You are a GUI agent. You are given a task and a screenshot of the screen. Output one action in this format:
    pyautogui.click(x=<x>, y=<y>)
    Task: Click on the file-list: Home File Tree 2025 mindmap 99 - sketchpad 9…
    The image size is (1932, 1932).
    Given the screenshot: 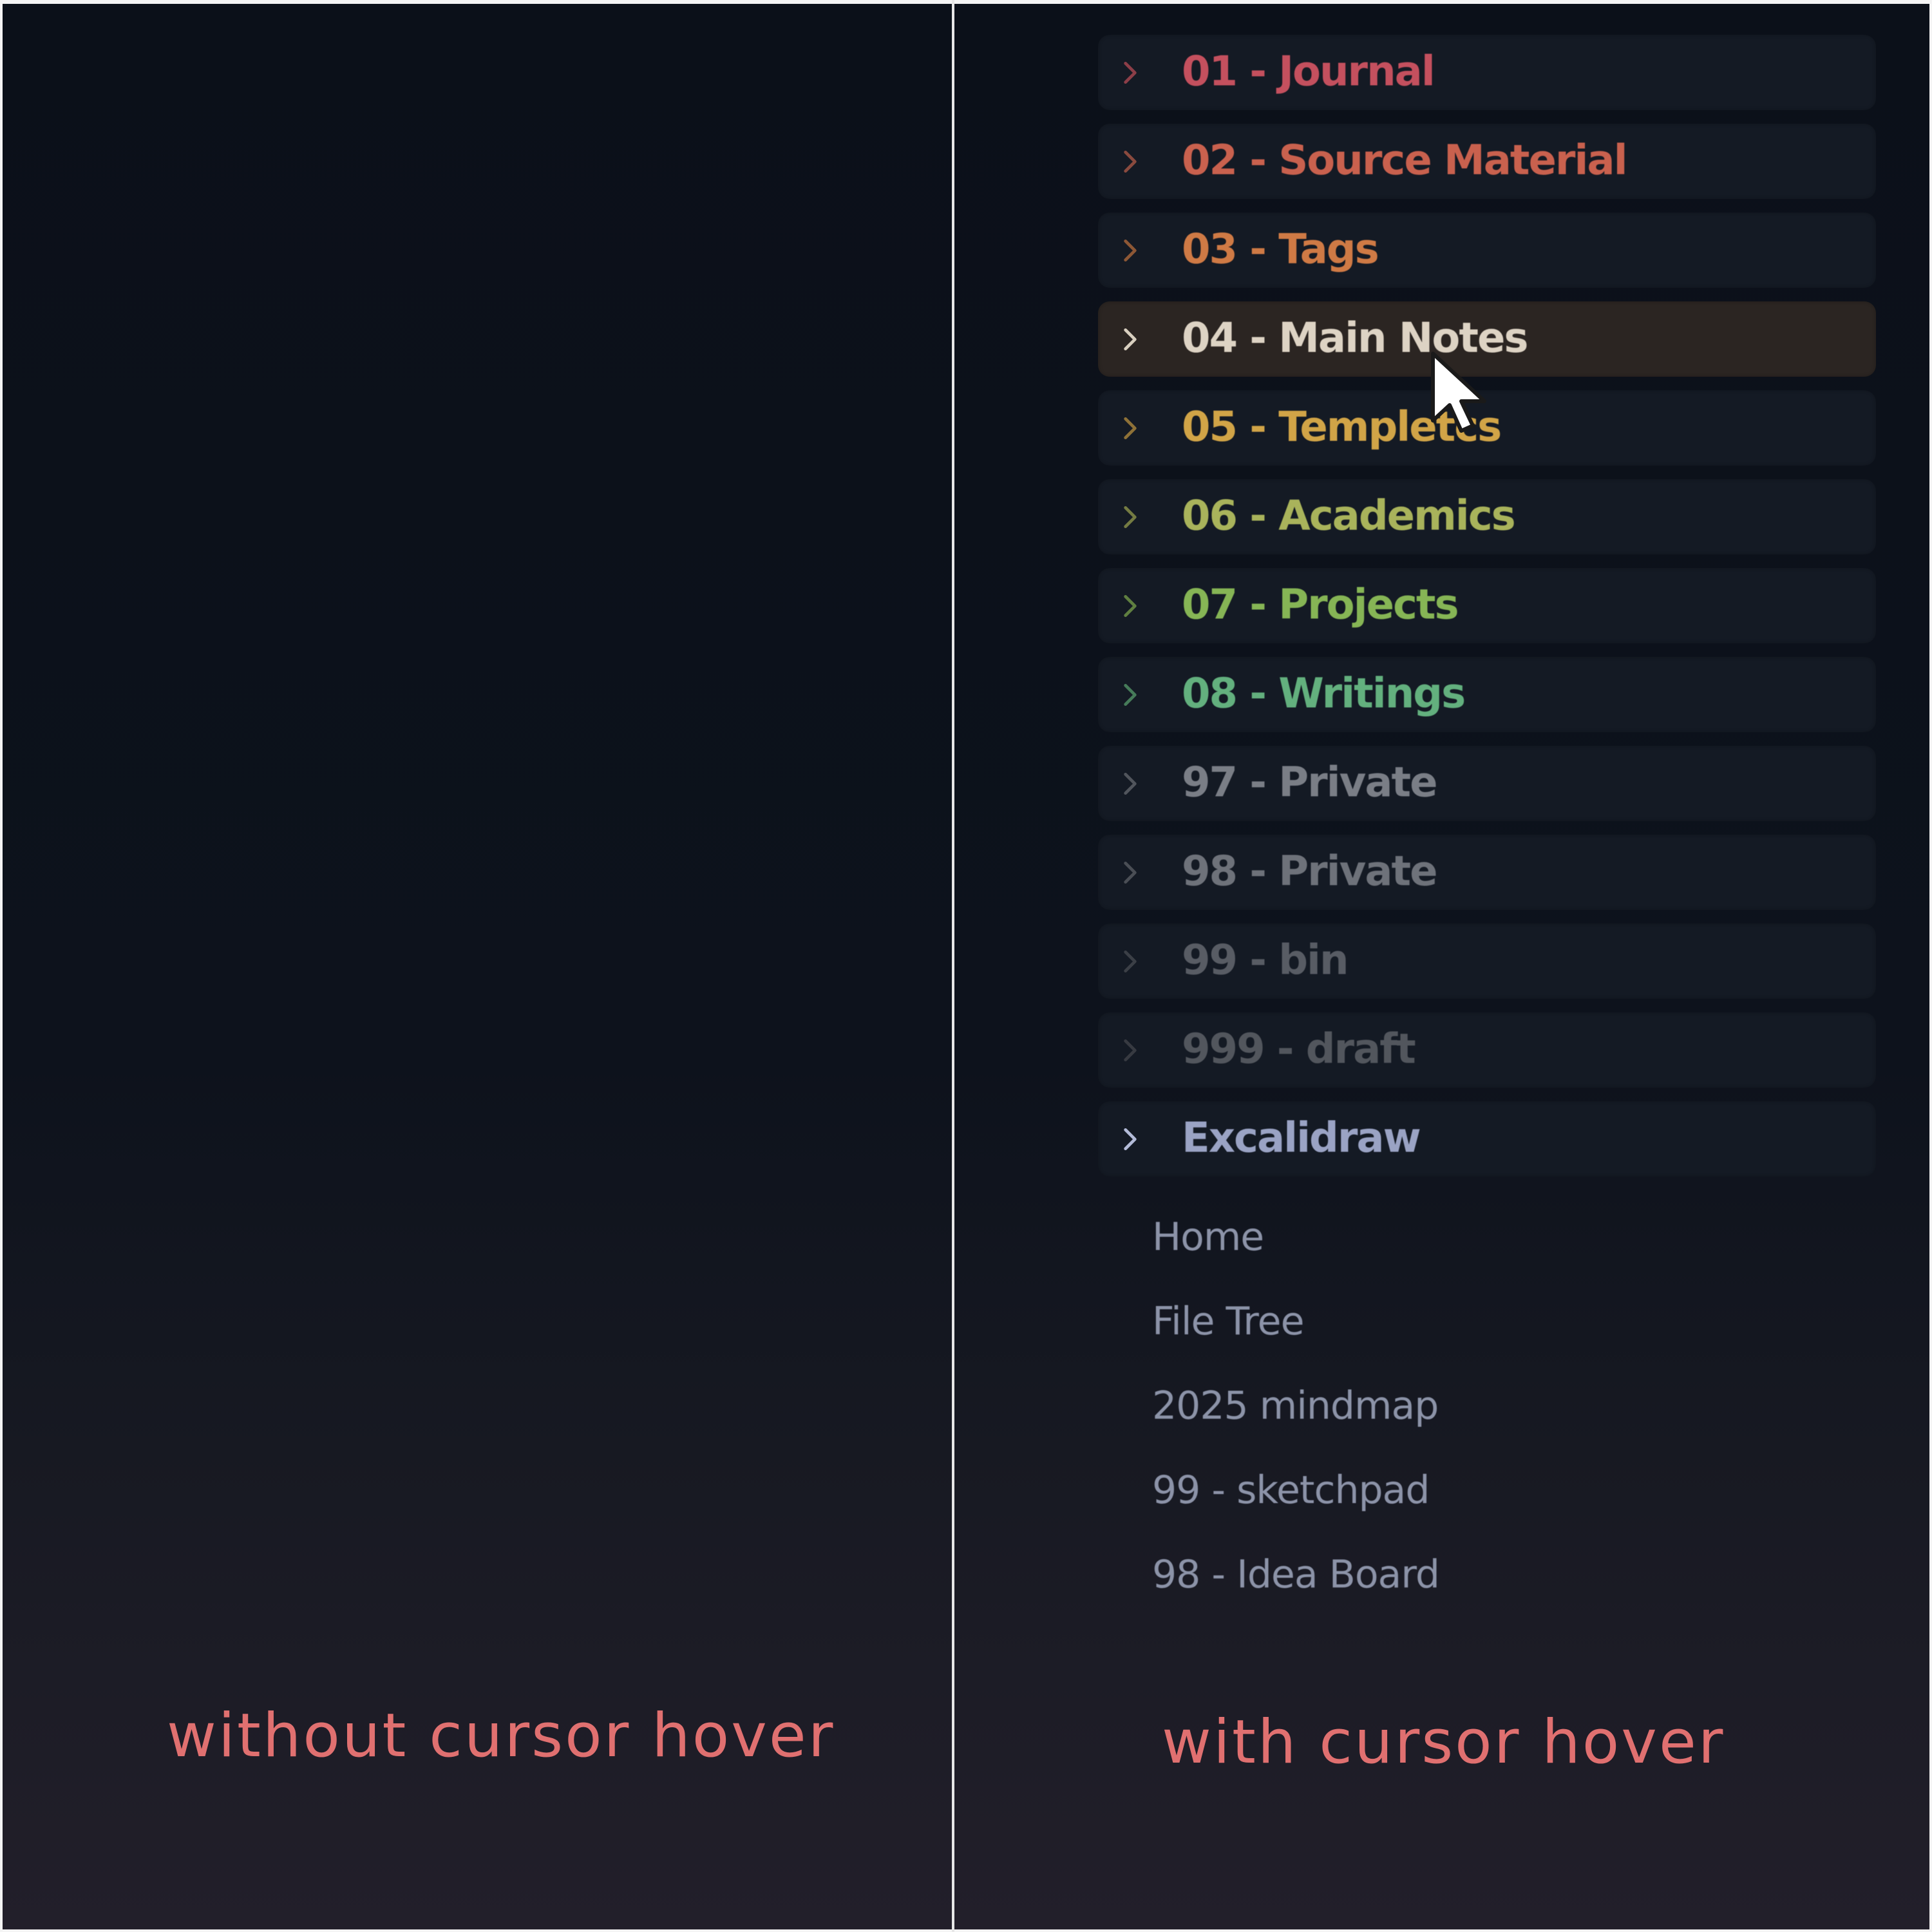 What is the action you would take?
    pyautogui.click(x=1296, y=1406)
    